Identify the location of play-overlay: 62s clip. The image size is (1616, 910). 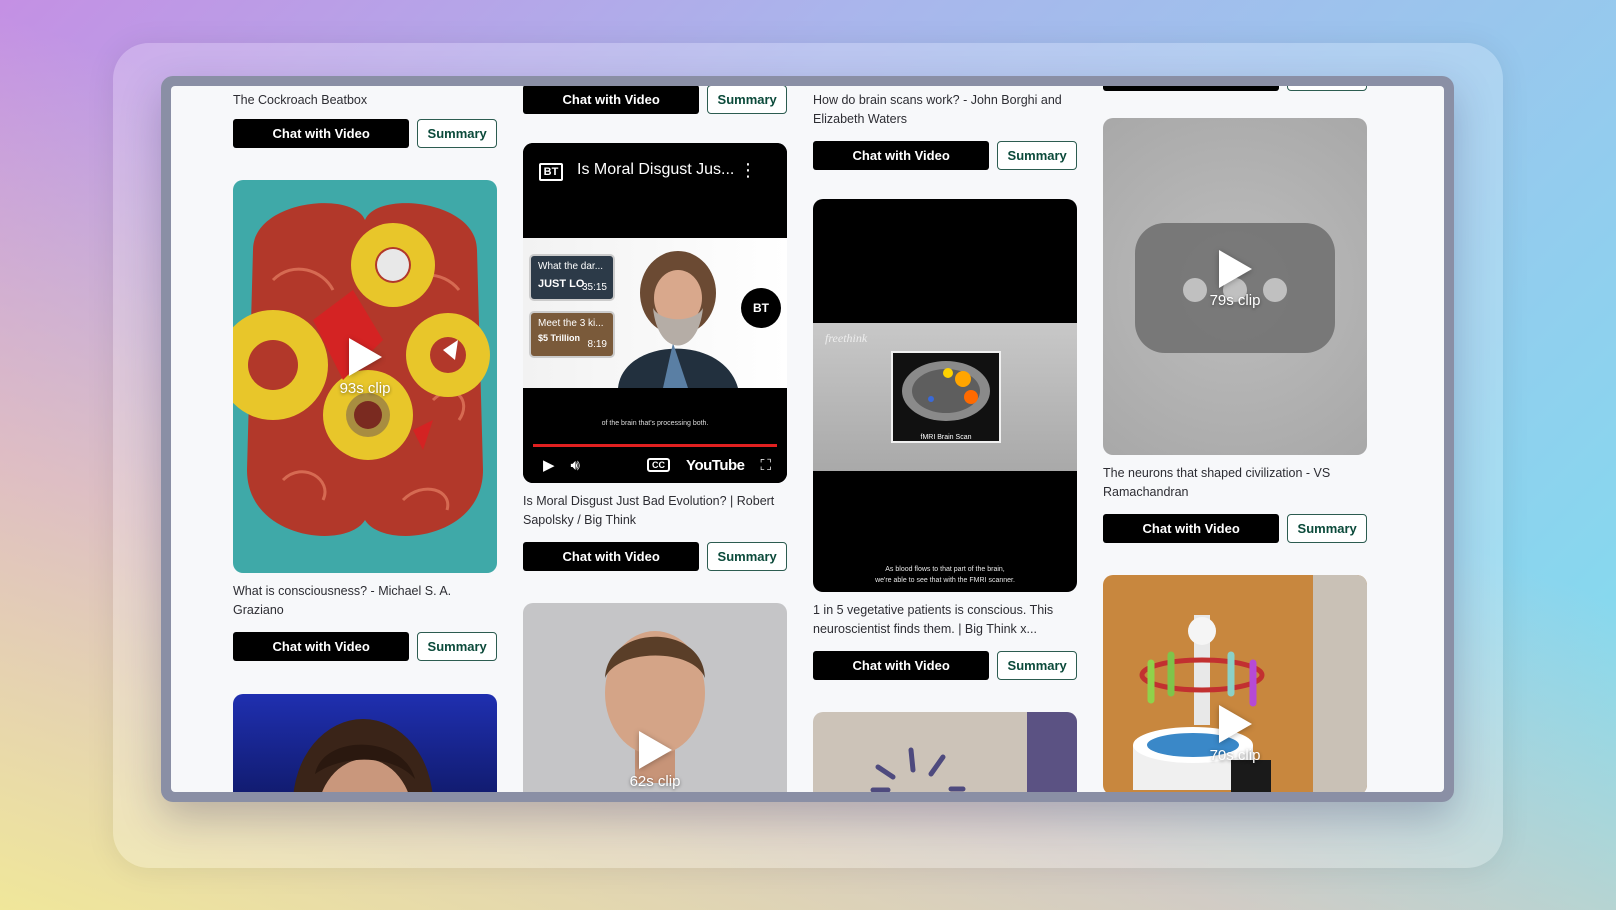
(655, 760).